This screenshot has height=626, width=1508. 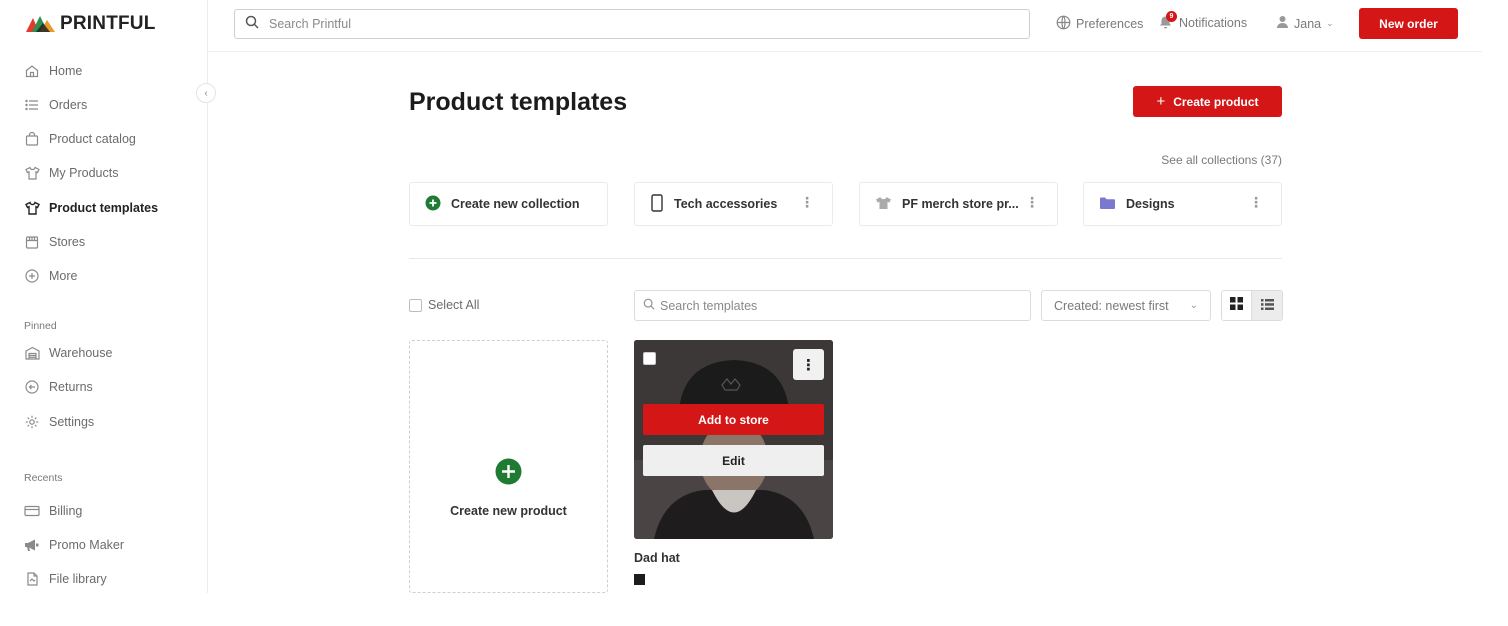 I want to click on sidebar-item-label: File library, so click(x=78, y=579).